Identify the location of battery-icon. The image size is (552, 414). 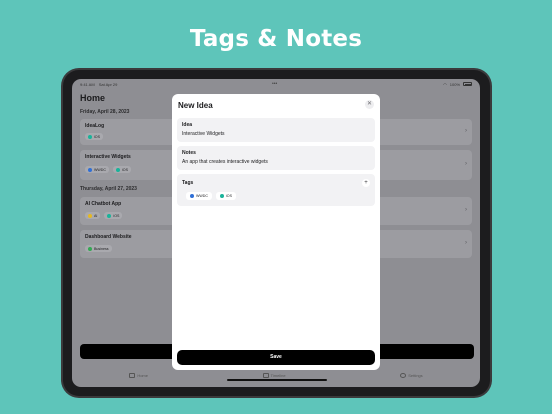
(467, 84).